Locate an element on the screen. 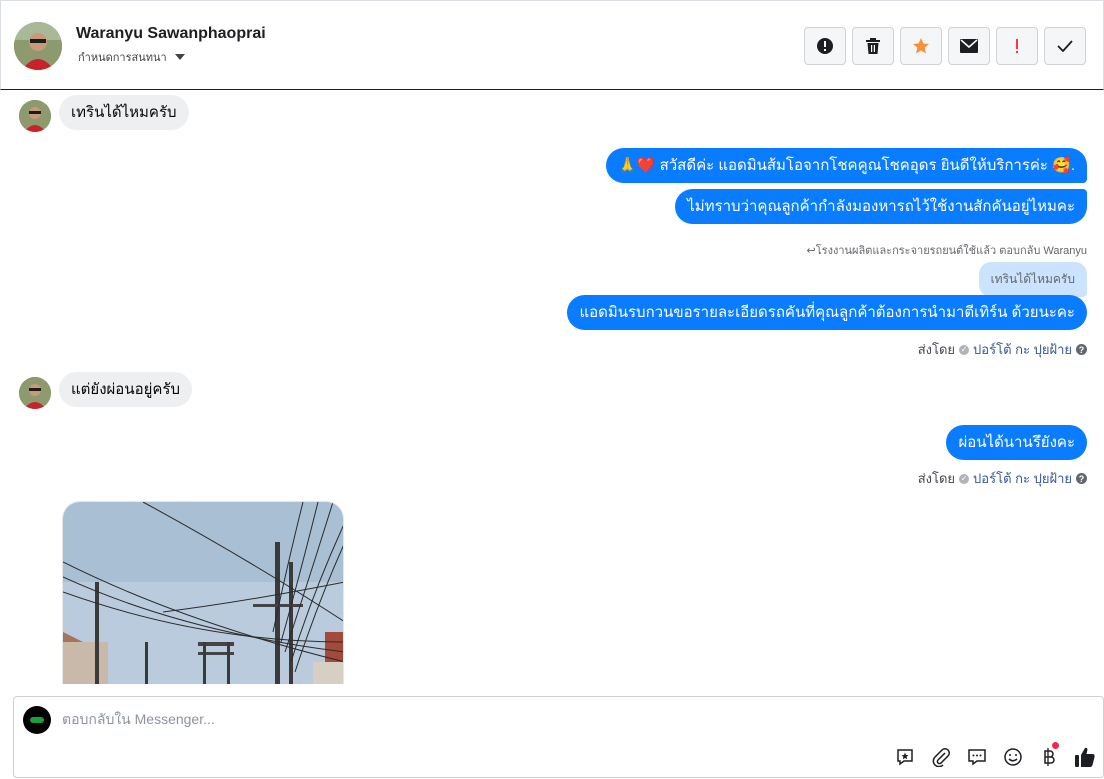 The height and width of the screenshot is (779, 1104). envelope-icon is located at coordinates (969, 46).